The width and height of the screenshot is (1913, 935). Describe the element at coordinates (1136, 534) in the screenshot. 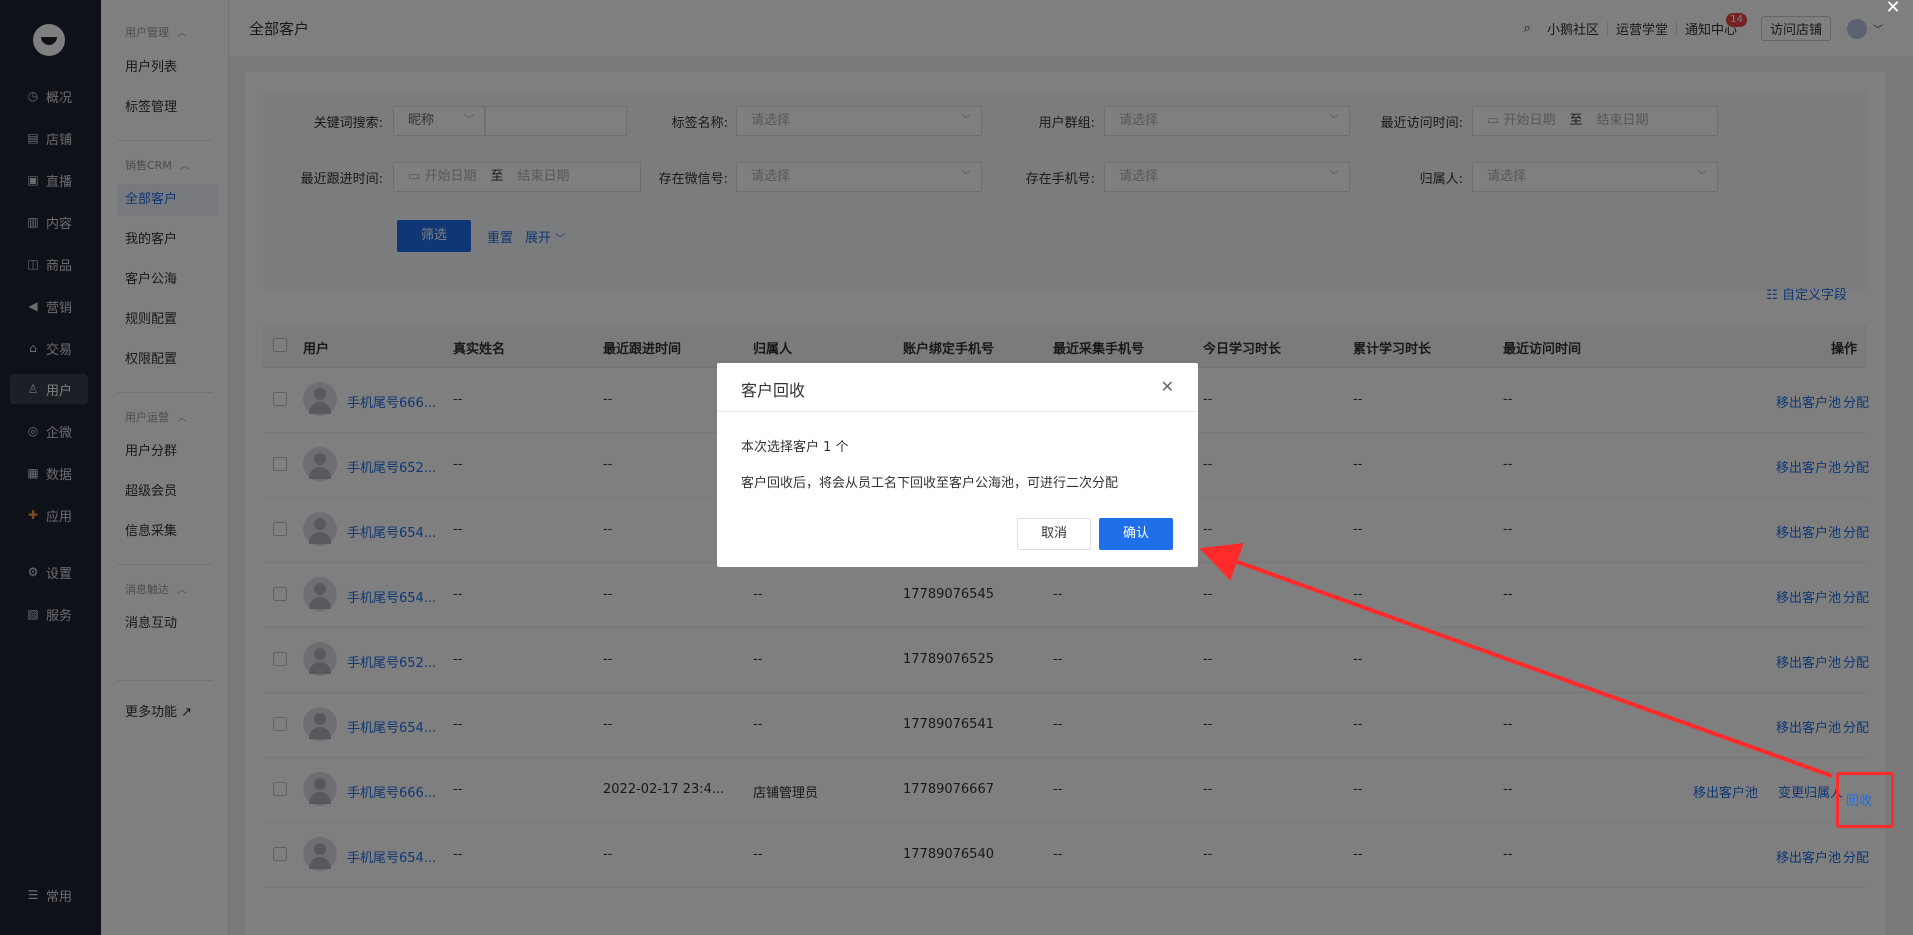

I see `confirm-button: 确认` at that location.